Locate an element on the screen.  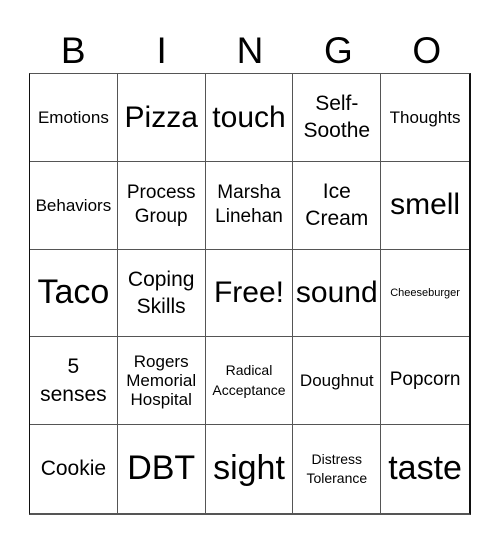
bingo-cell-o2: smell is located at coordinates (425, 206).